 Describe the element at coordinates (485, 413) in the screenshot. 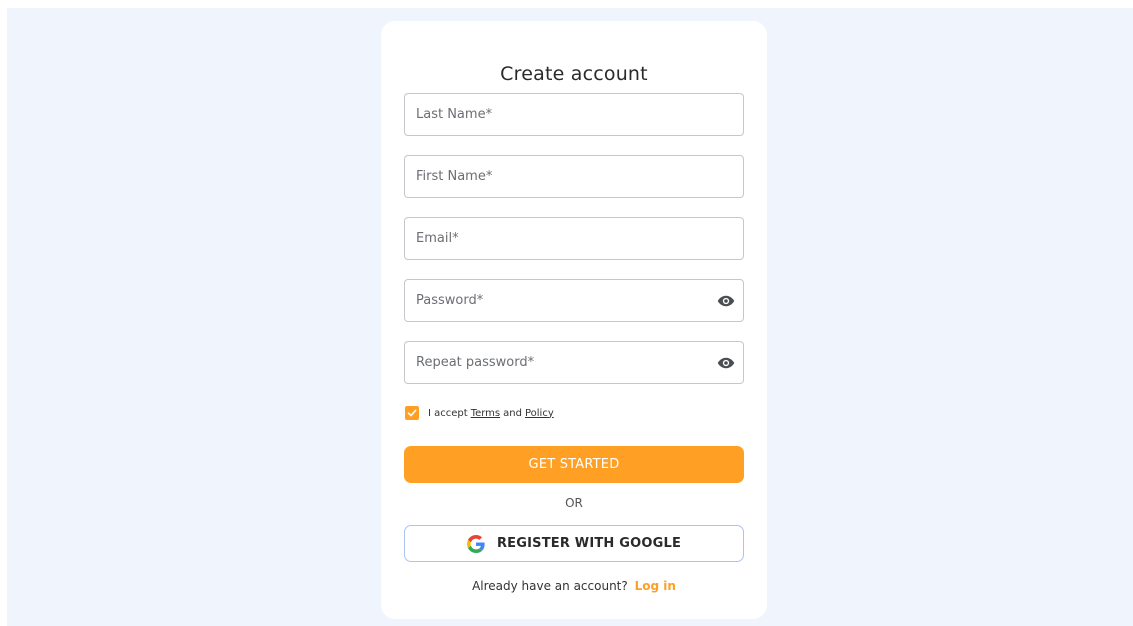

I see `terms-link: Terms` at that location.